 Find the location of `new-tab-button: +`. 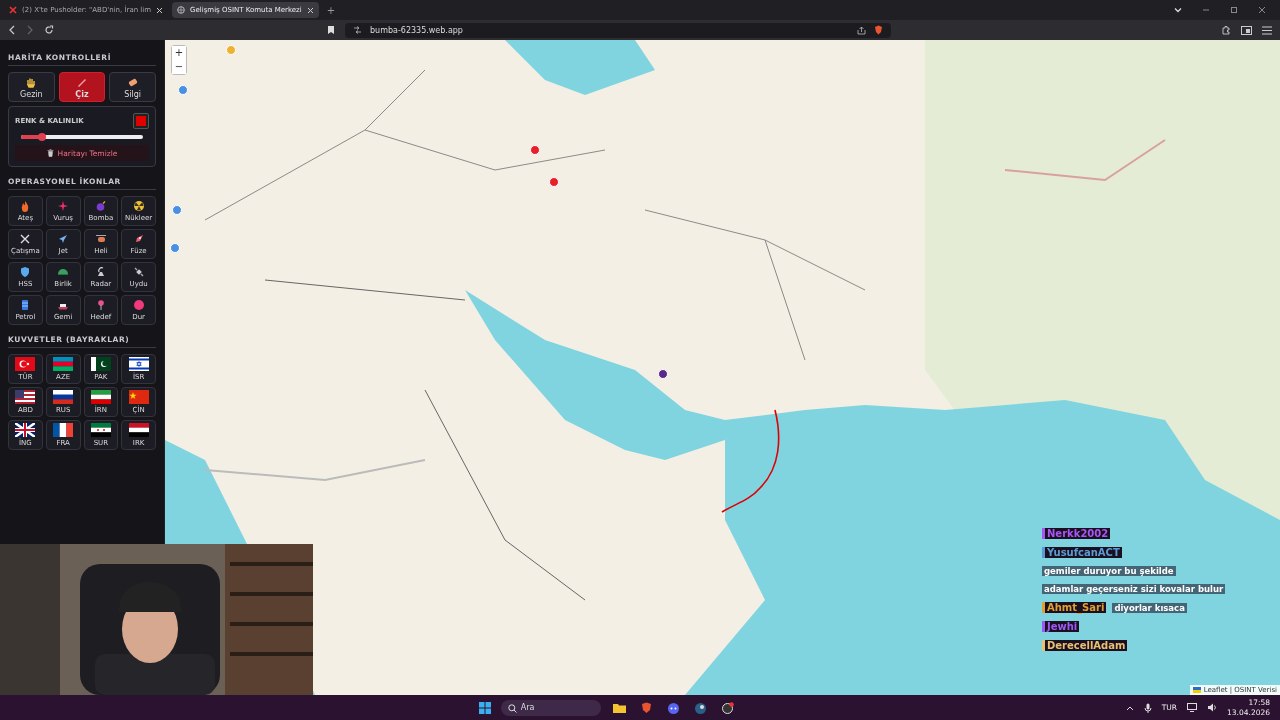

new-tab-button: + is located at coordinates (331, 10).